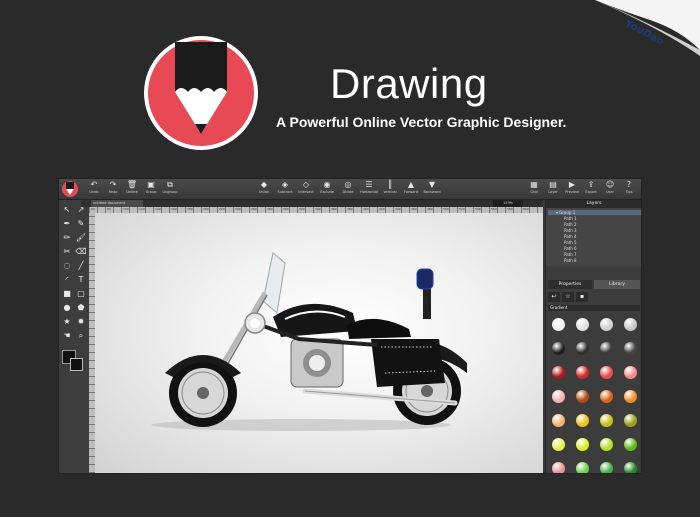  I want to click on layer-item: Path 6, so click(594, 248).